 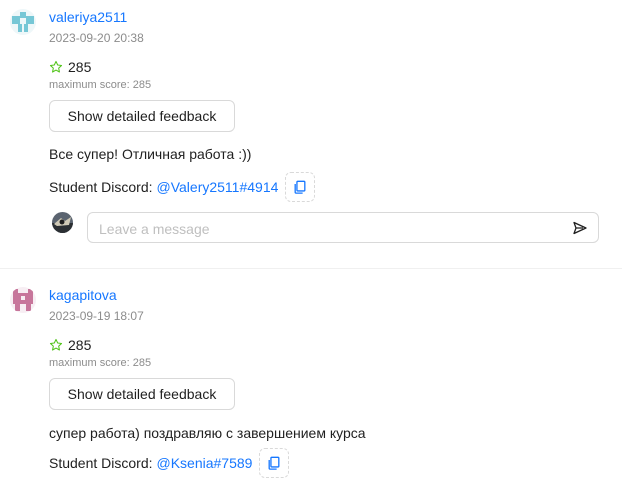 I want to click on timestamp: 2023-09-20 20:38, so click(x=96, y=38).